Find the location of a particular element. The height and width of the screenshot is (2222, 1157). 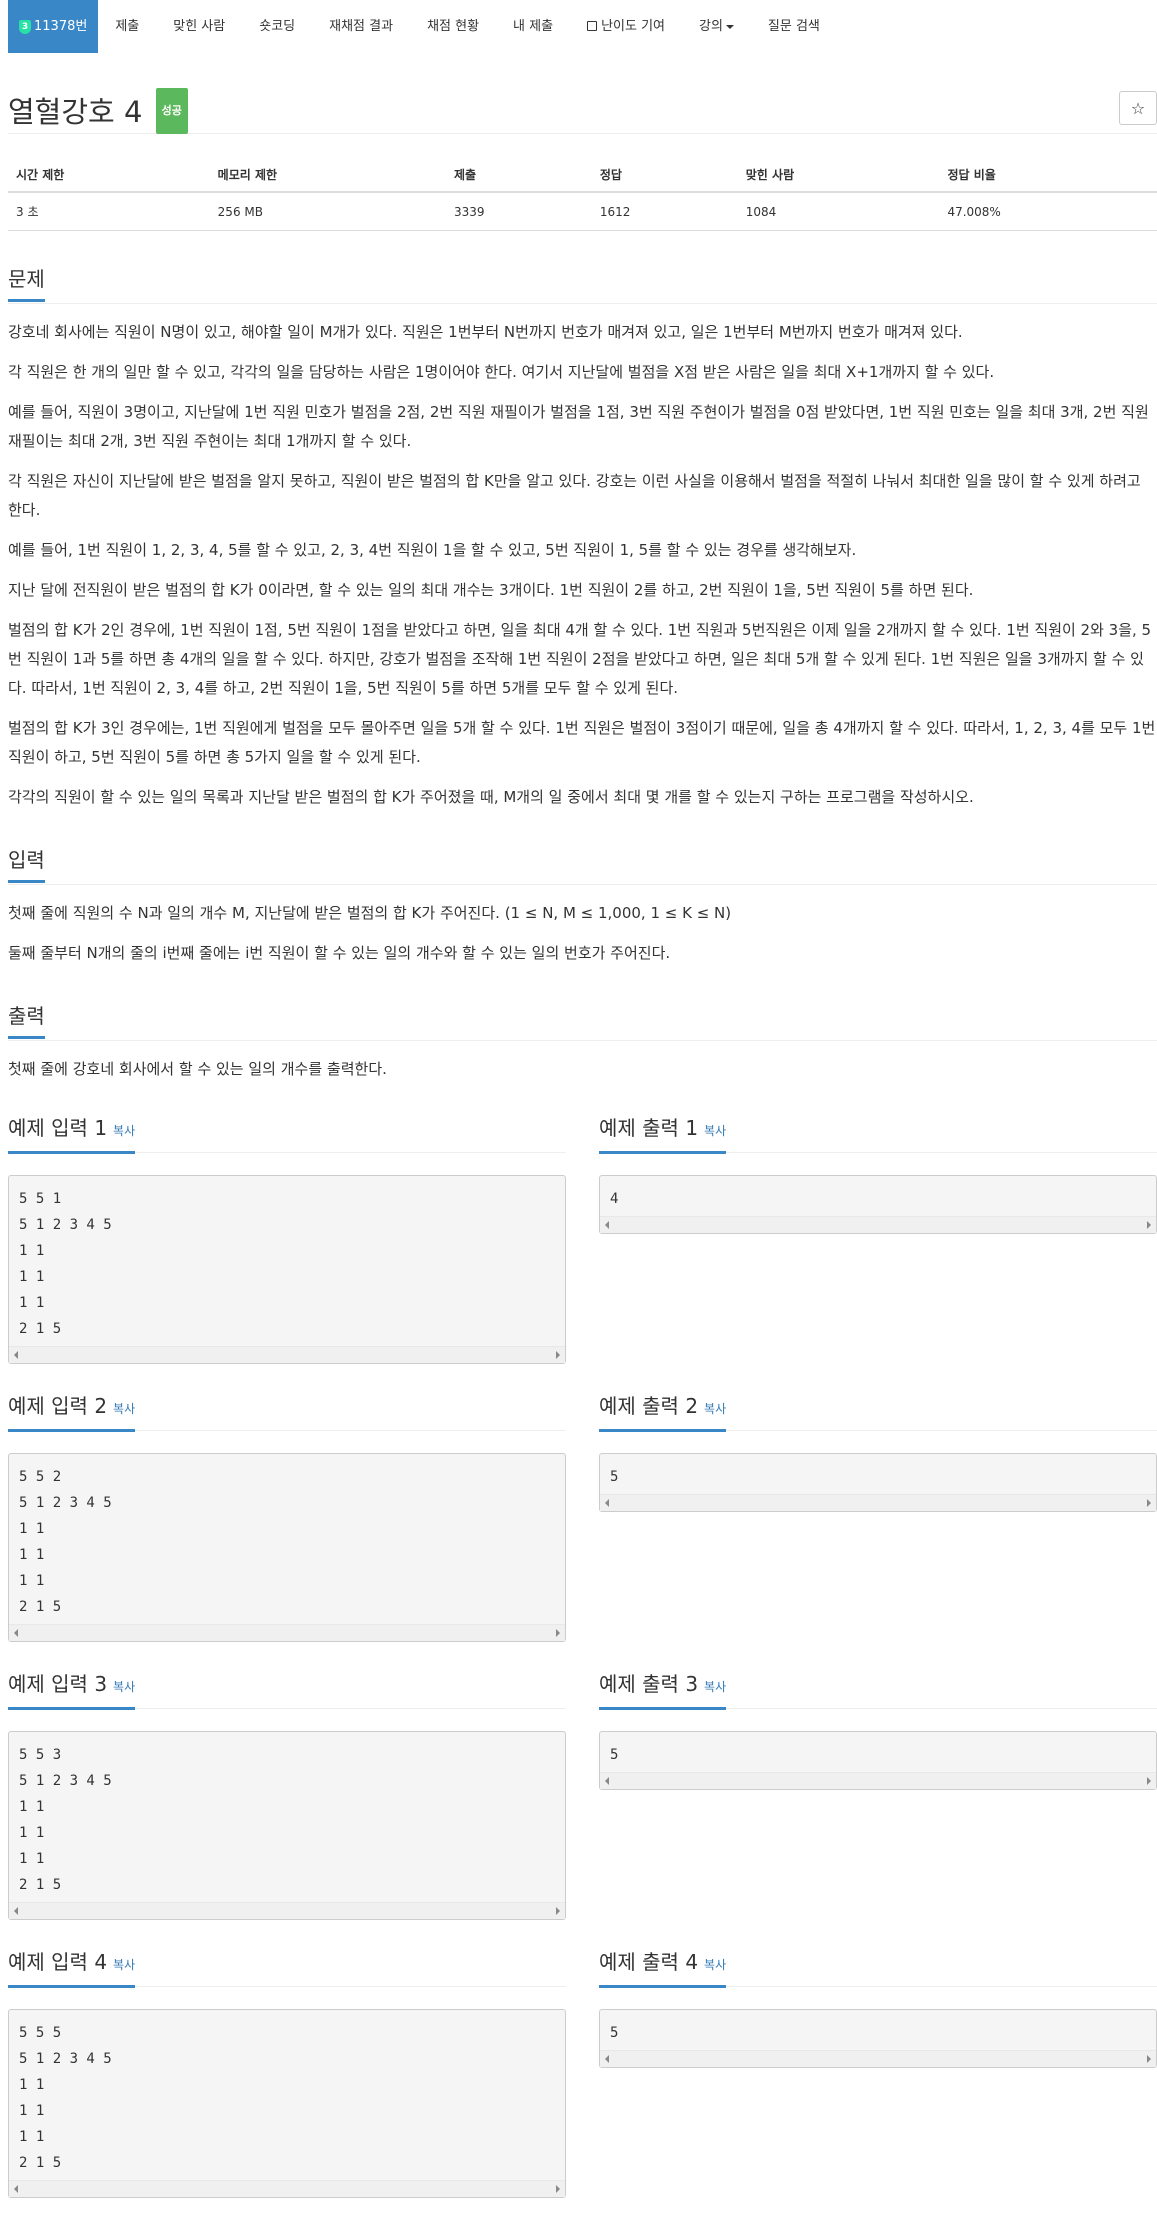

sample-output-2-title: 예제 출력 2 복사 is located at coordinates (663, 1410).